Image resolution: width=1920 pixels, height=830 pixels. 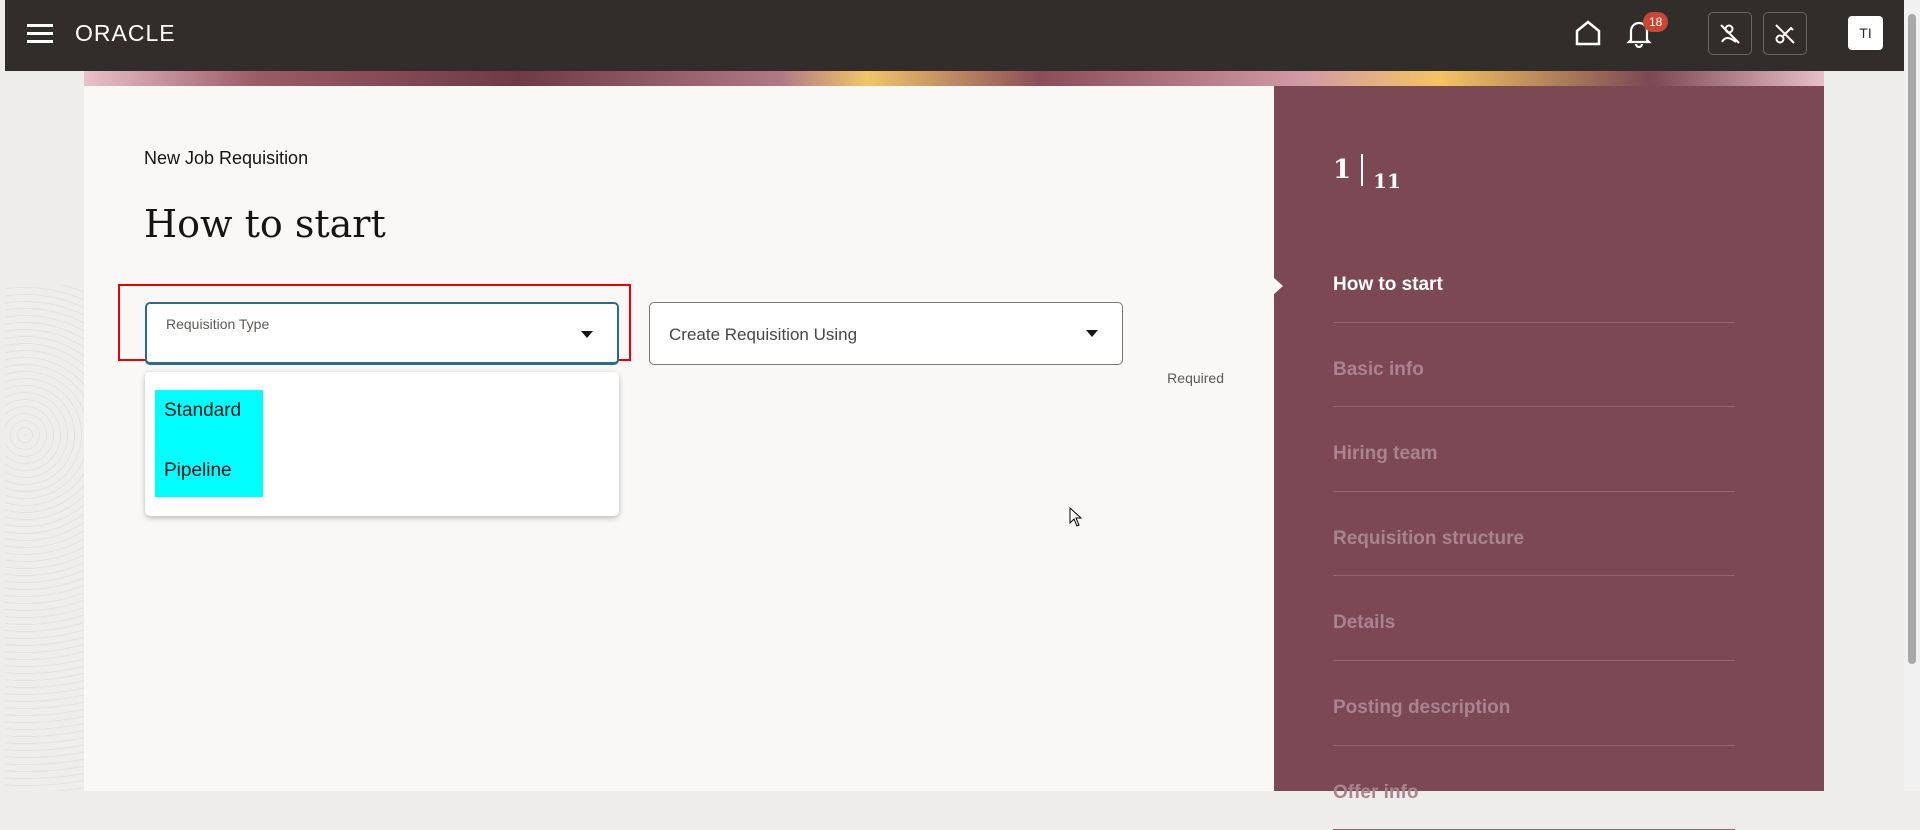 I want to click on step-offer-info: Offer info, so click(x=1534, y=788).